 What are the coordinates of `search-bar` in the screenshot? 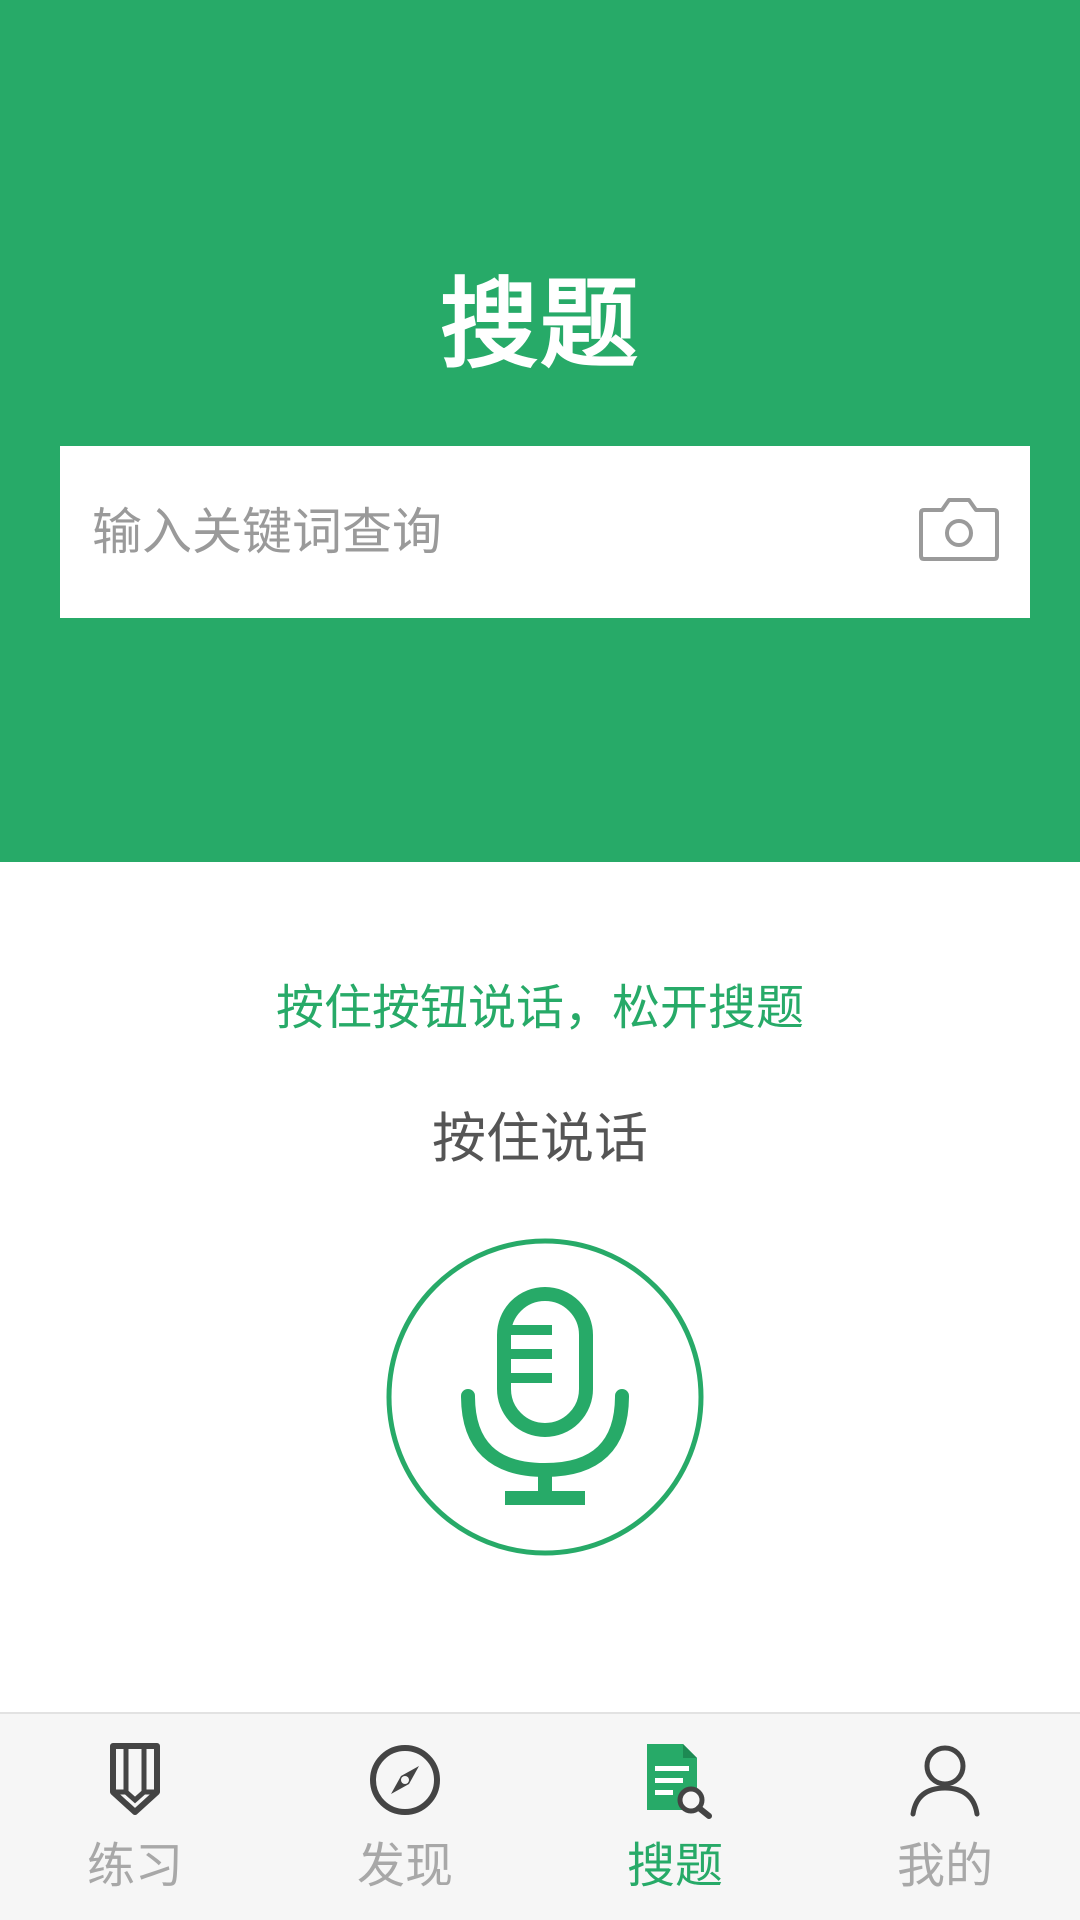 It's located at (545, 532).